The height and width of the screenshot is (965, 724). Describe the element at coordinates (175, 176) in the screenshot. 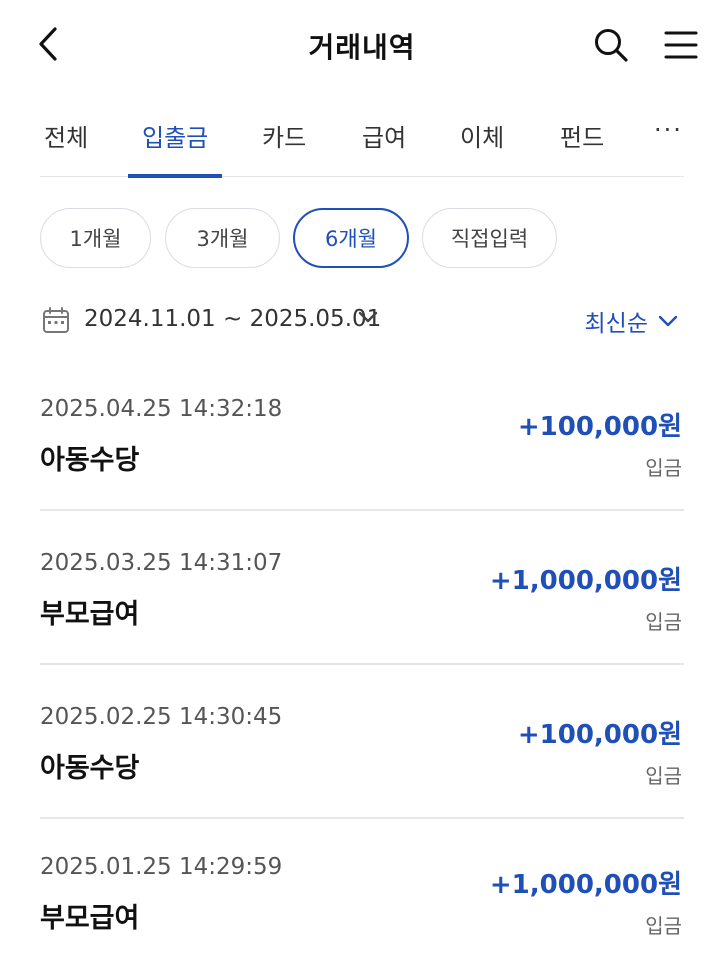

I see `active-tab-indicator` at that location.